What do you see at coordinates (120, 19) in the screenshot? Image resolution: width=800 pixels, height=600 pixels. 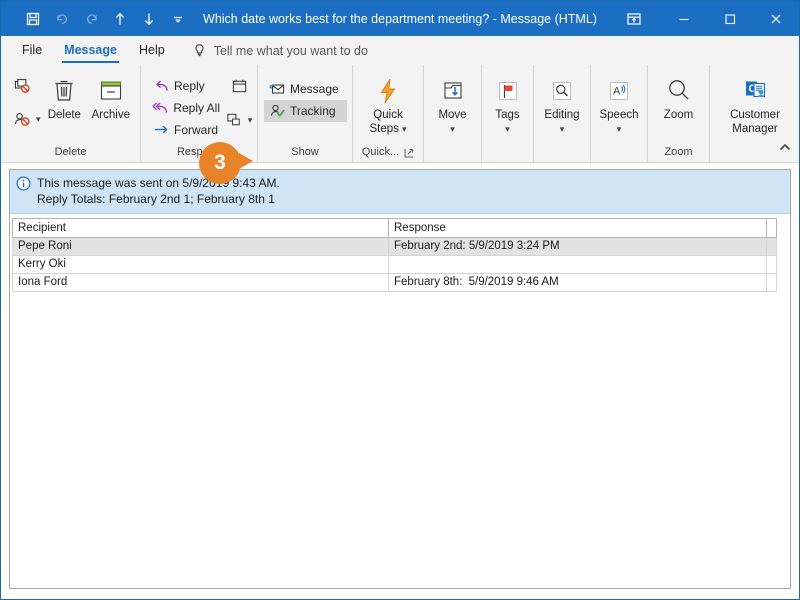 I see `arrow-up-icon` at bounding box center [120, 19].